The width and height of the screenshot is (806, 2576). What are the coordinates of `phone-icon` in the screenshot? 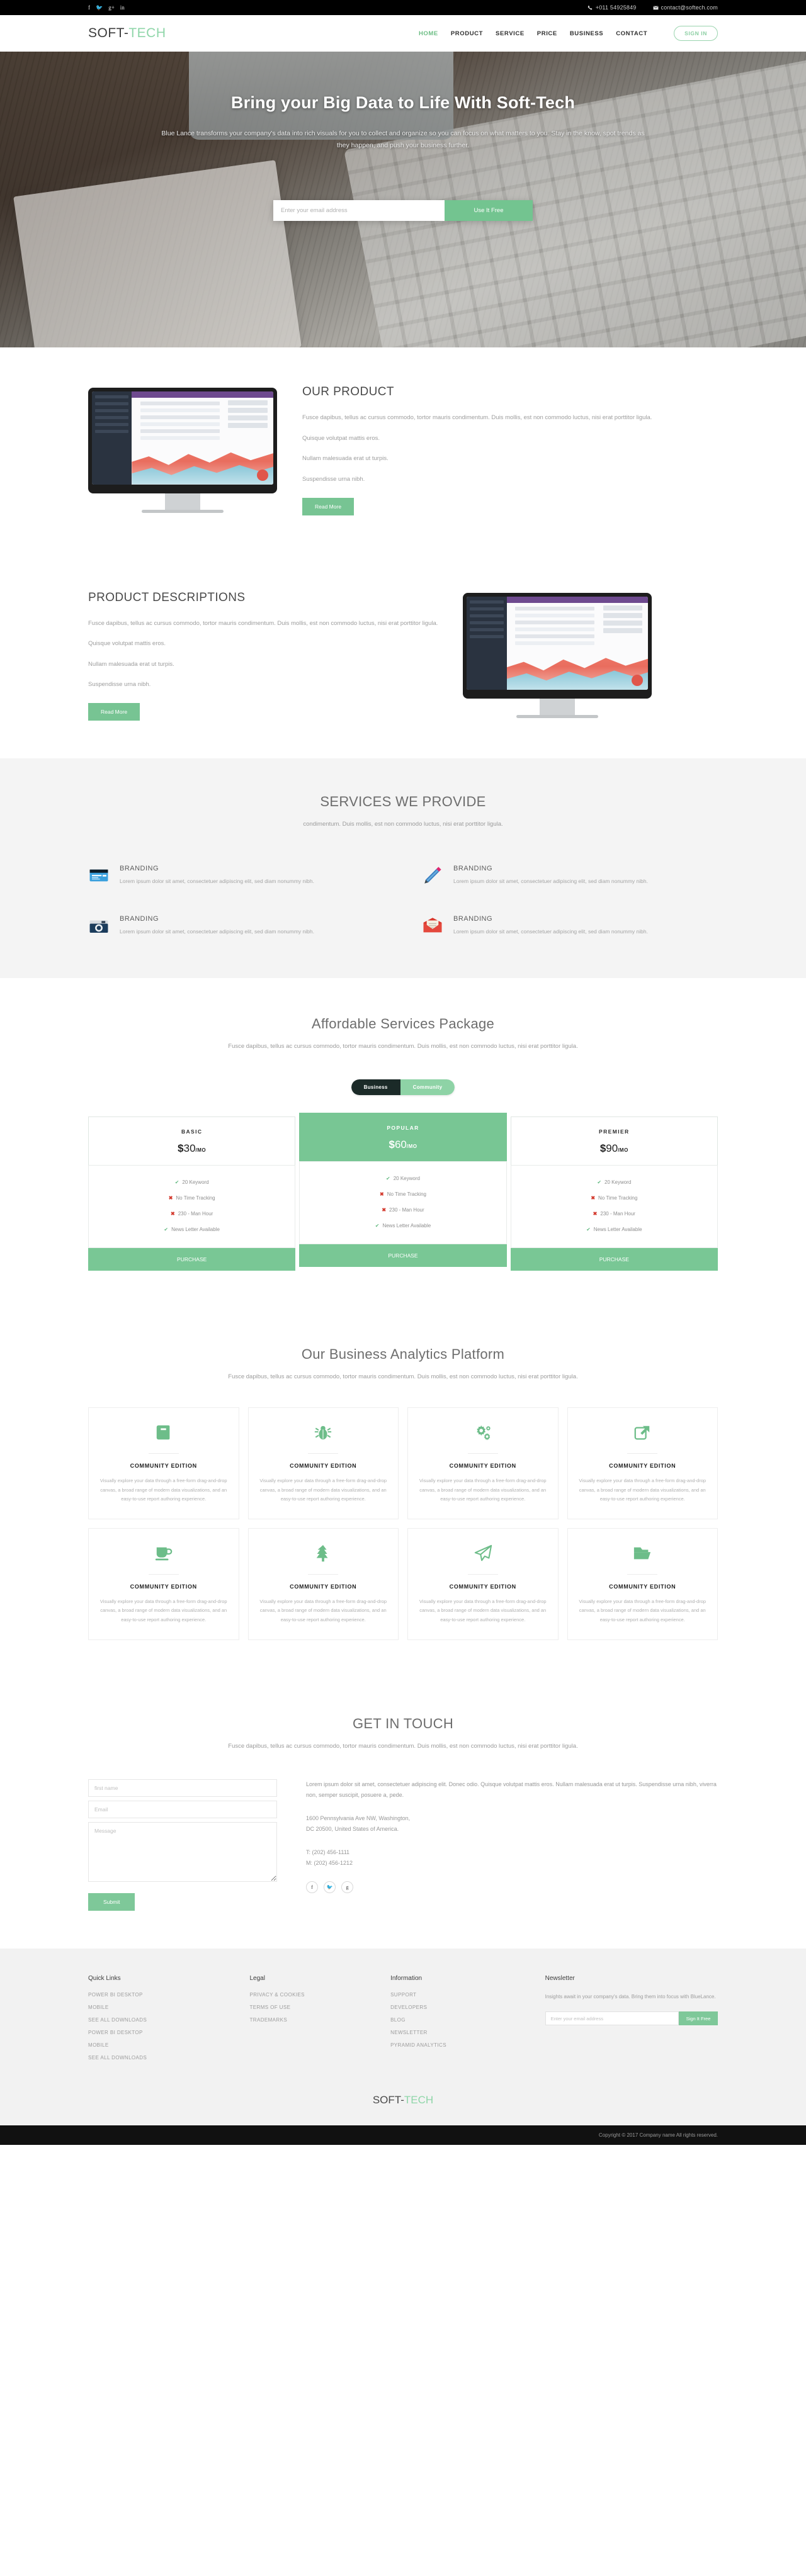 It's located at (590, 7).